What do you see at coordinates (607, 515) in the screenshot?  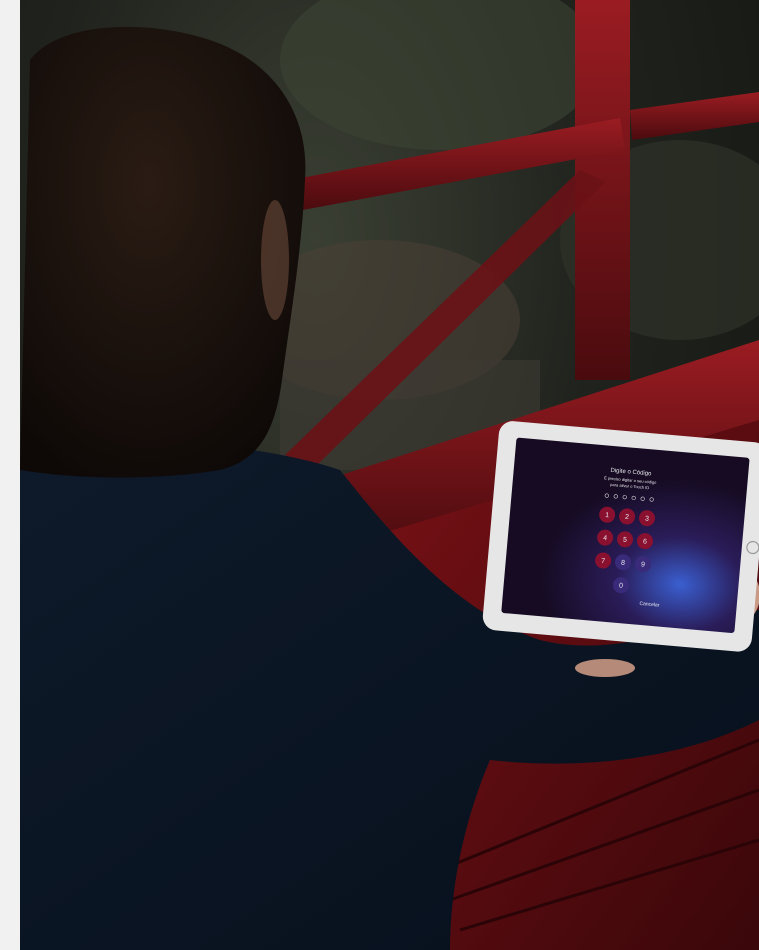 I see `key-label-1: 1` at bounding box center [607, 515].